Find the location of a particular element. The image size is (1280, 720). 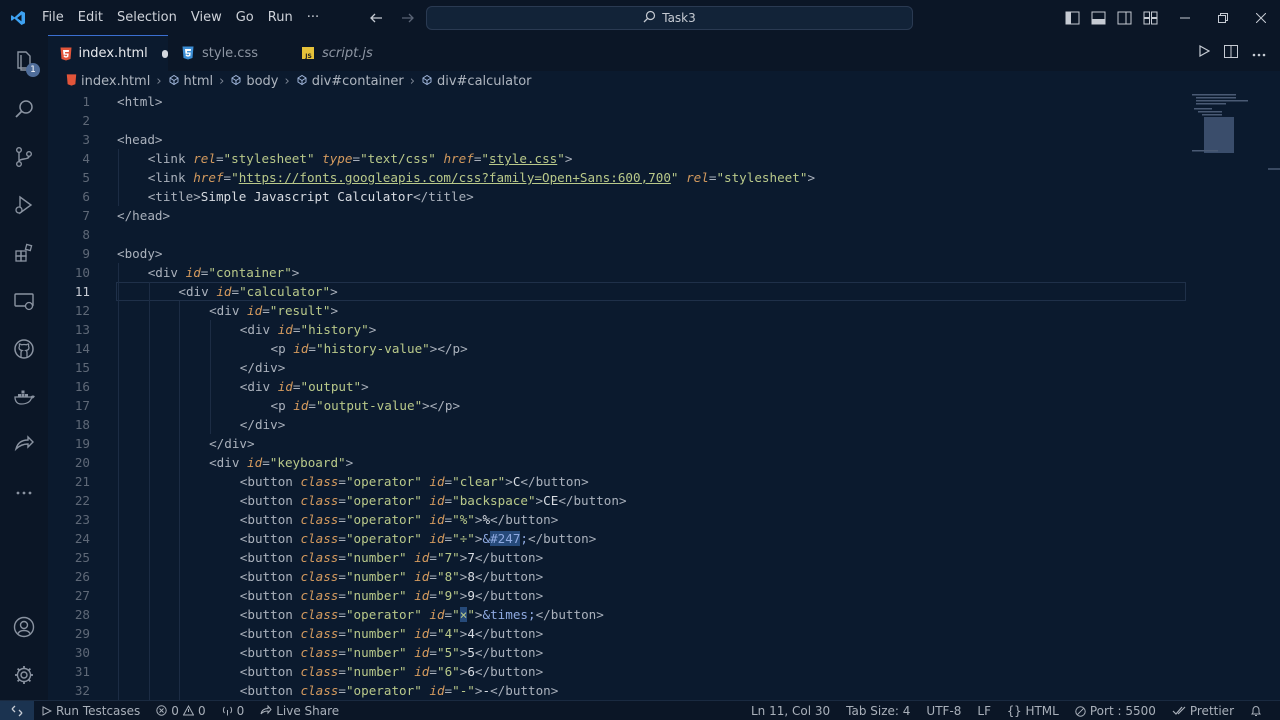

toggle-panel-icon is located at coordinates (1098, 18).